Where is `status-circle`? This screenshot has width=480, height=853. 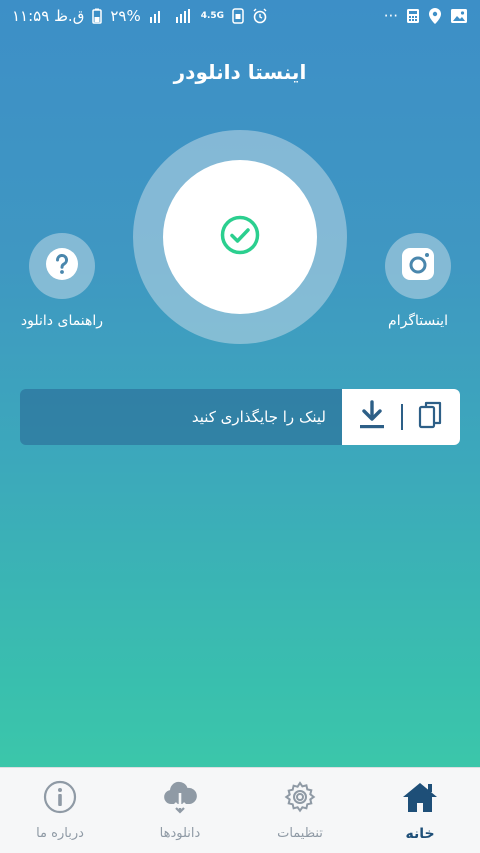 status-circle is located at coordinates (240, 237).